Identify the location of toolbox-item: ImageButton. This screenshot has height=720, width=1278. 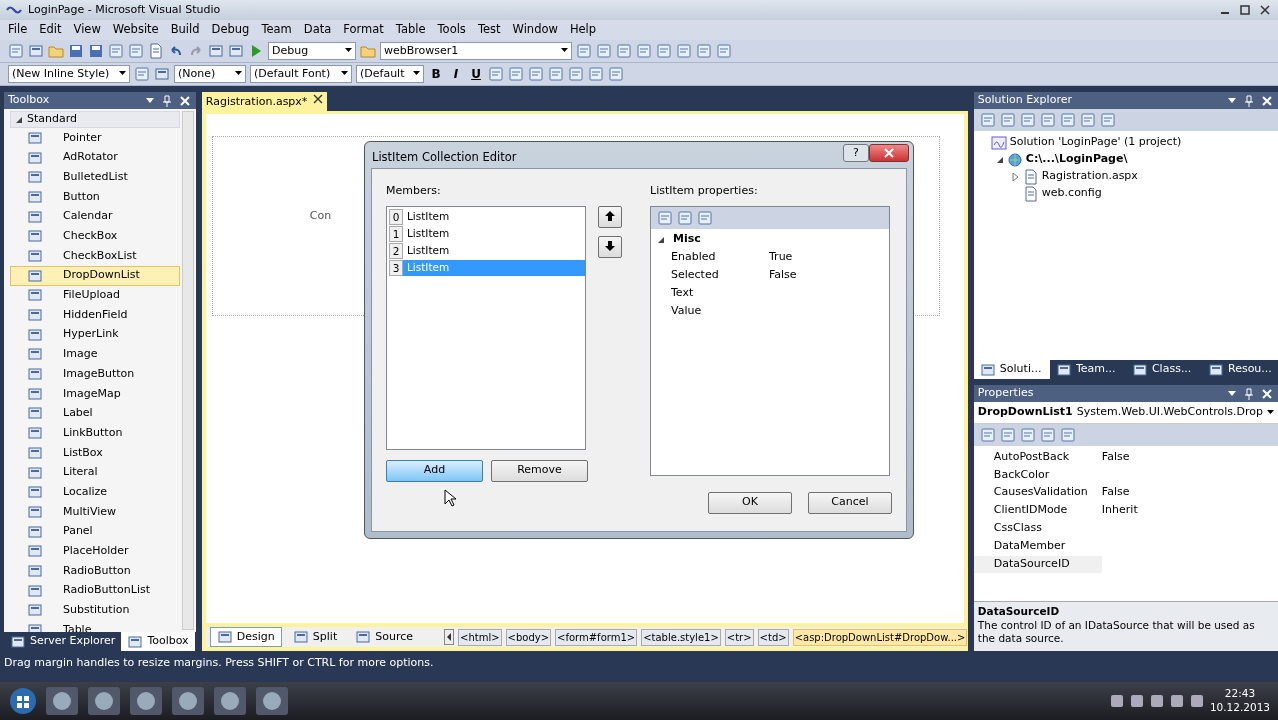
(95, 374).